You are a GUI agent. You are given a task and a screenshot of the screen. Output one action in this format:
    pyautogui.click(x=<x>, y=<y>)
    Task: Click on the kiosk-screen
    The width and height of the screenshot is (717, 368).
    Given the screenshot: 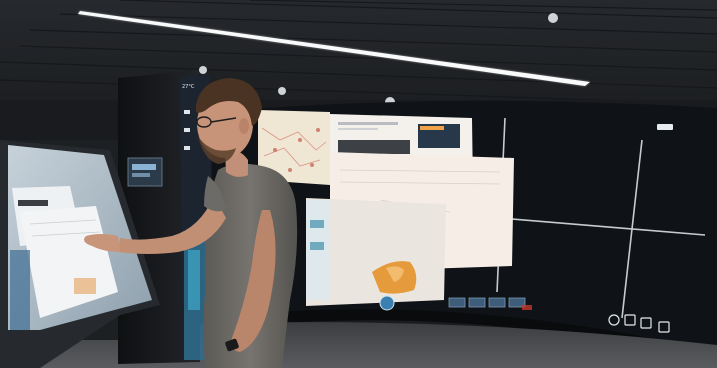 What is the action you would take?
    pyautogui.click(x=145, y=172)
    